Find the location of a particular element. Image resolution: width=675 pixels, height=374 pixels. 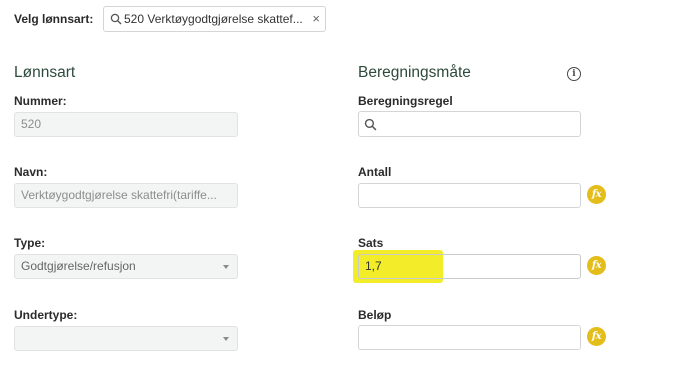

info-icon: i is located at coordinates (574, 74).